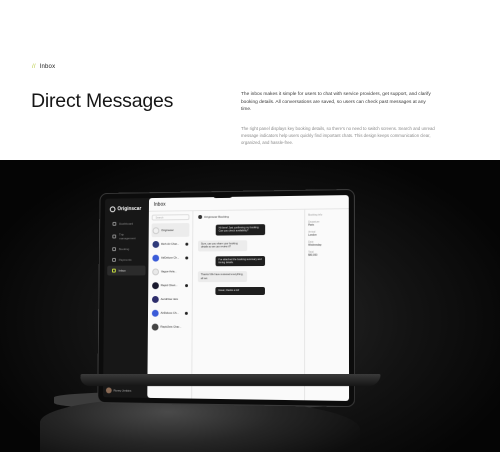 This screenshot has height=452, width=500. What do you see at coordinates (313, 255) in the screenshot?
I see `detail-value: $60,000` at bounding box center [313, 255].